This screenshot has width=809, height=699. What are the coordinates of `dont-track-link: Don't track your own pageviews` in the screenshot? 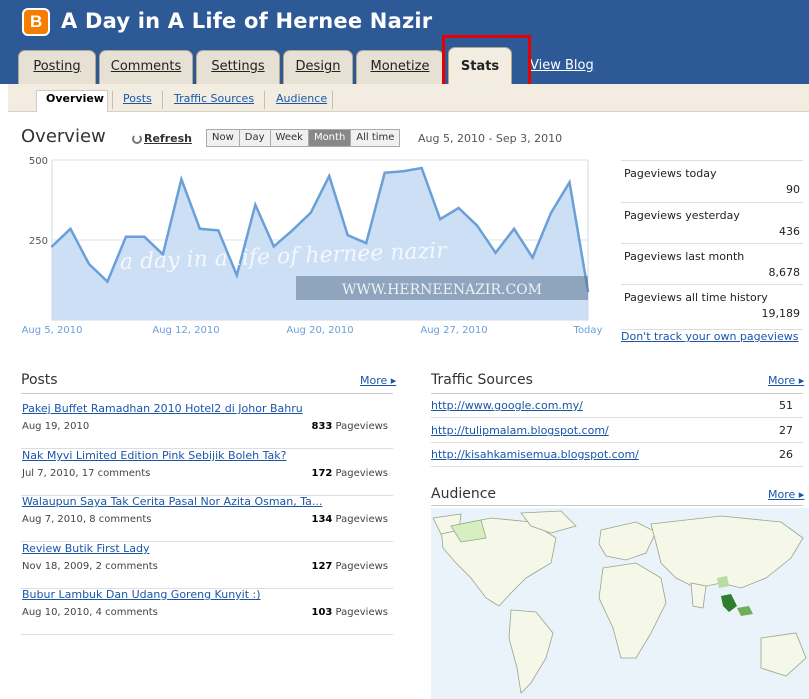 It's located at (712, 336).